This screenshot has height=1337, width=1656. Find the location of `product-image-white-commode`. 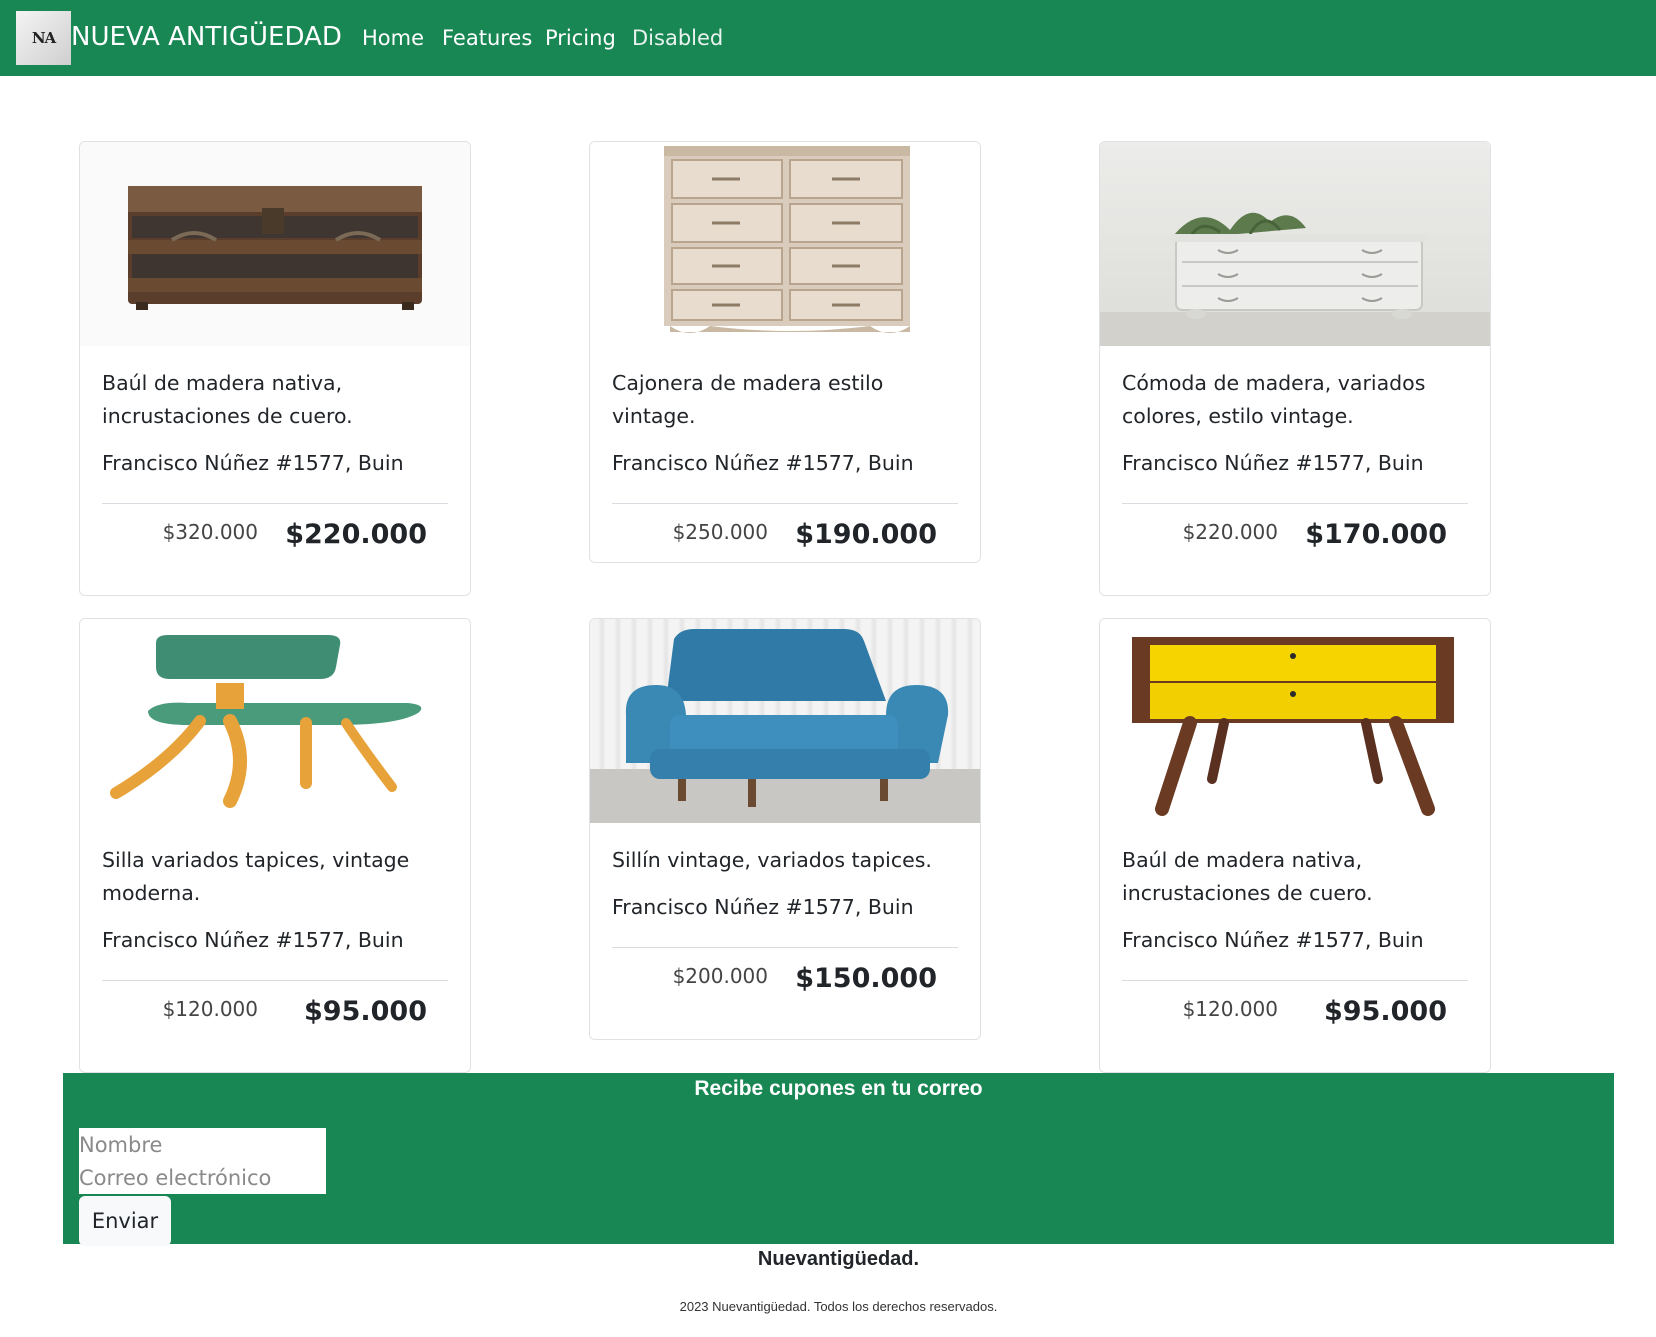

product-image-white-commode is located at coordinates (1295, 244).